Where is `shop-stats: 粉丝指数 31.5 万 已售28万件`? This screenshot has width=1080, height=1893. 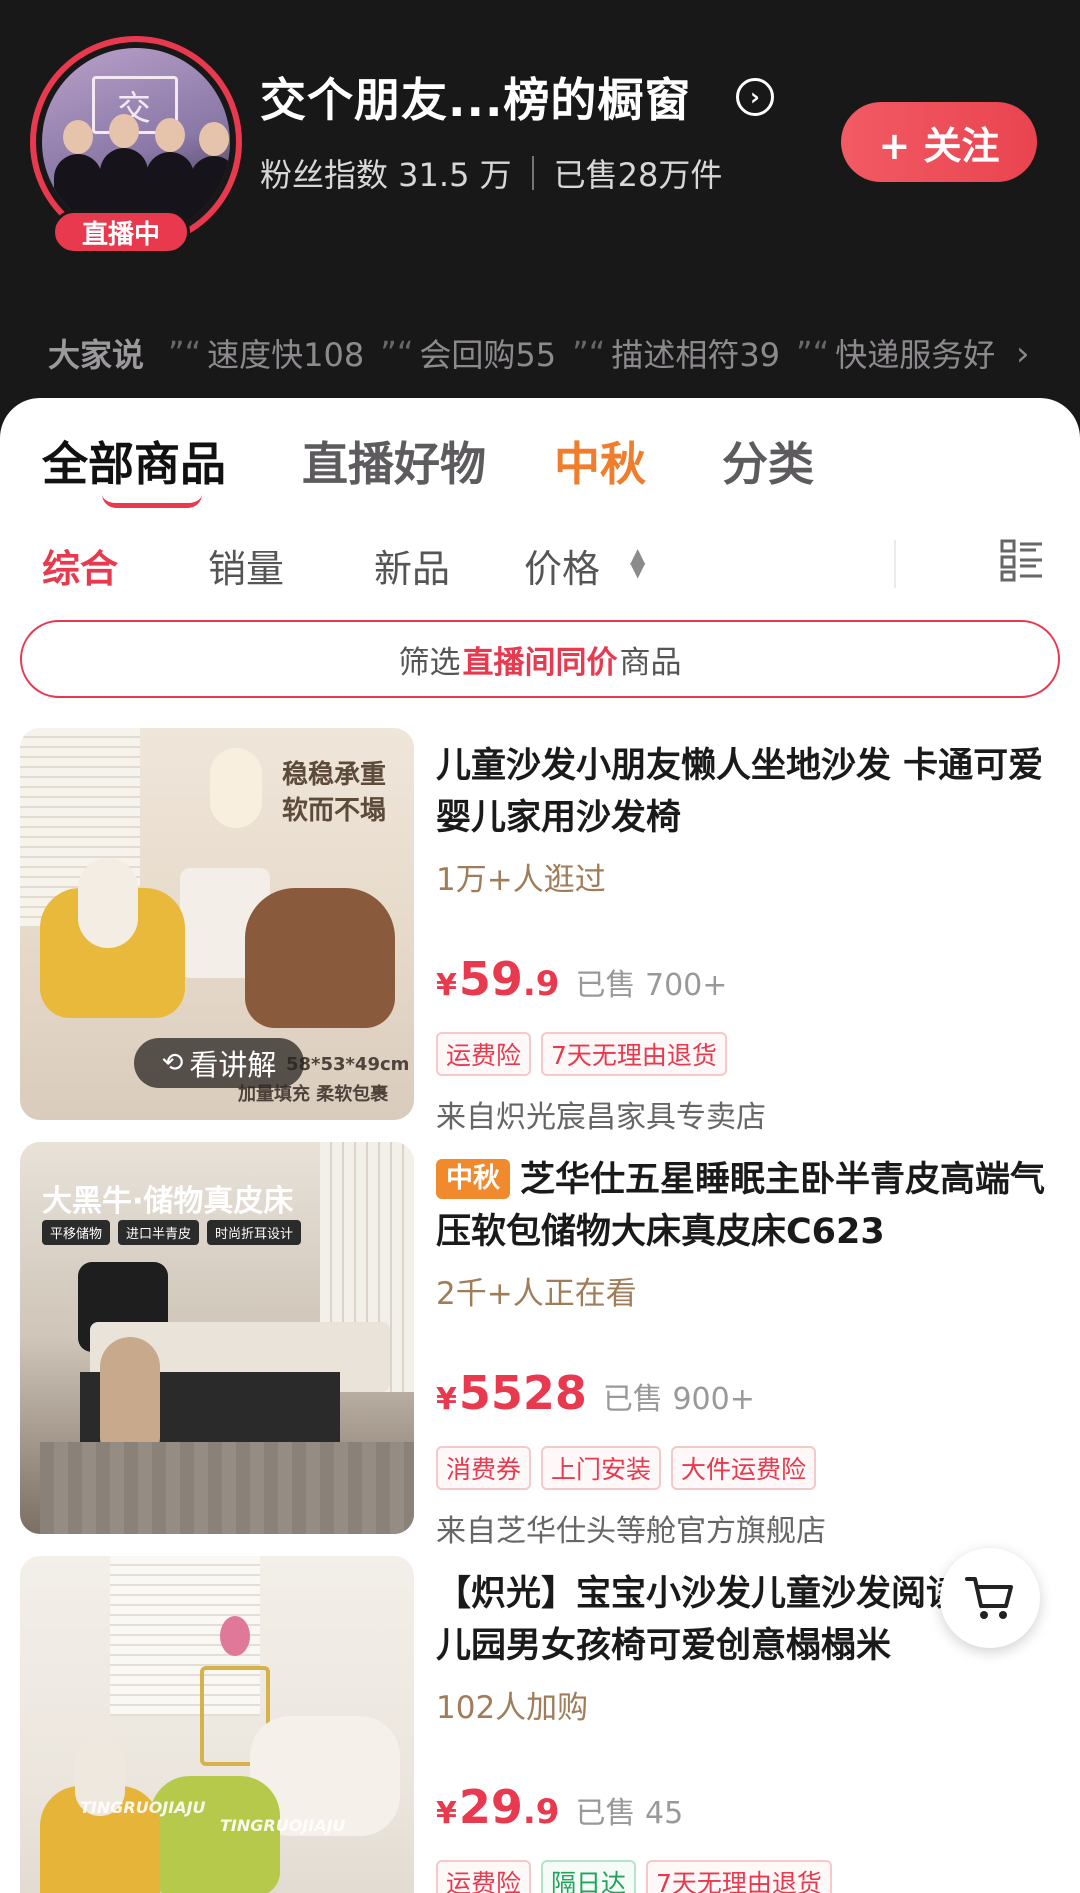
shop-stats: 粉丝指数 31.5 万 已售28万件 is located at coordinates (491, 173).